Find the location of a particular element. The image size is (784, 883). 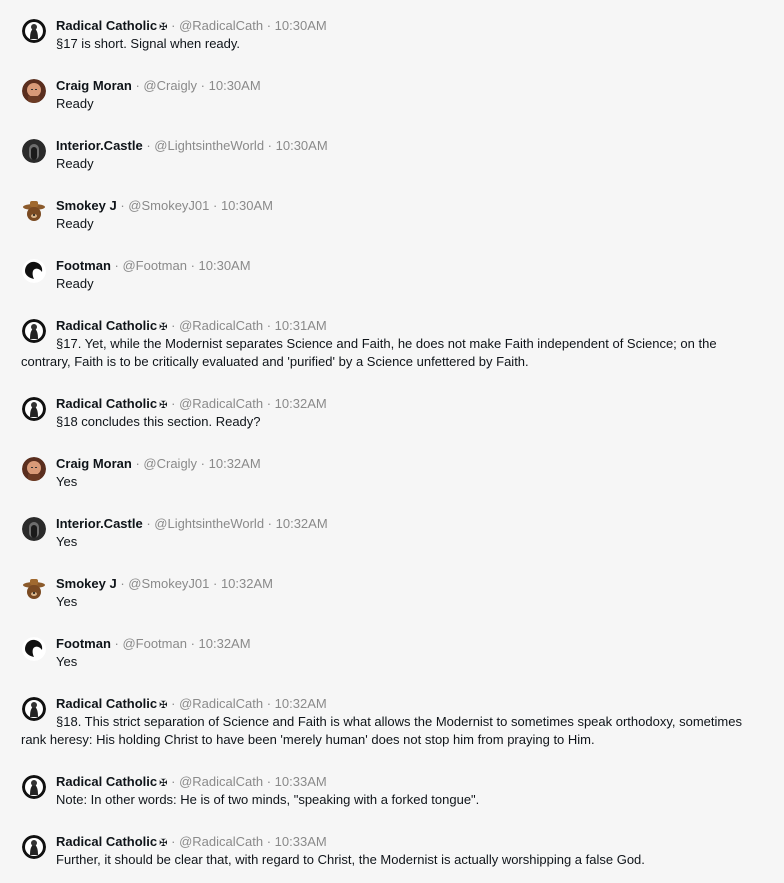

message-header: Footman · @Footman · 10:30AM is located at coordinates (153, 266).